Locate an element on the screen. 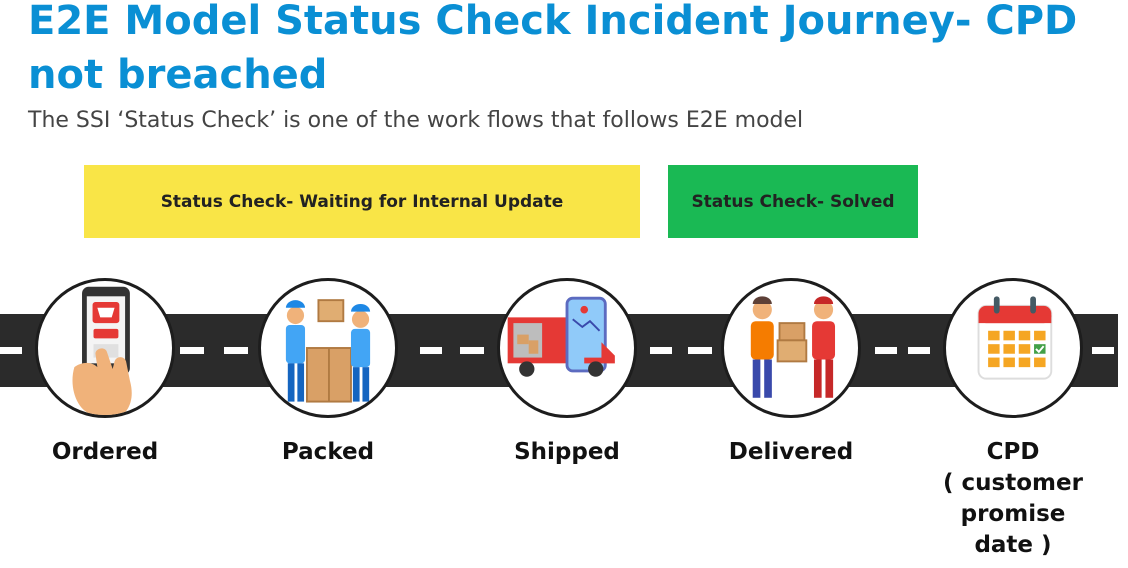 The width and height of the screenshot is (1128, 568). stage-cpd-circle is located at coordinates (1013, 348).